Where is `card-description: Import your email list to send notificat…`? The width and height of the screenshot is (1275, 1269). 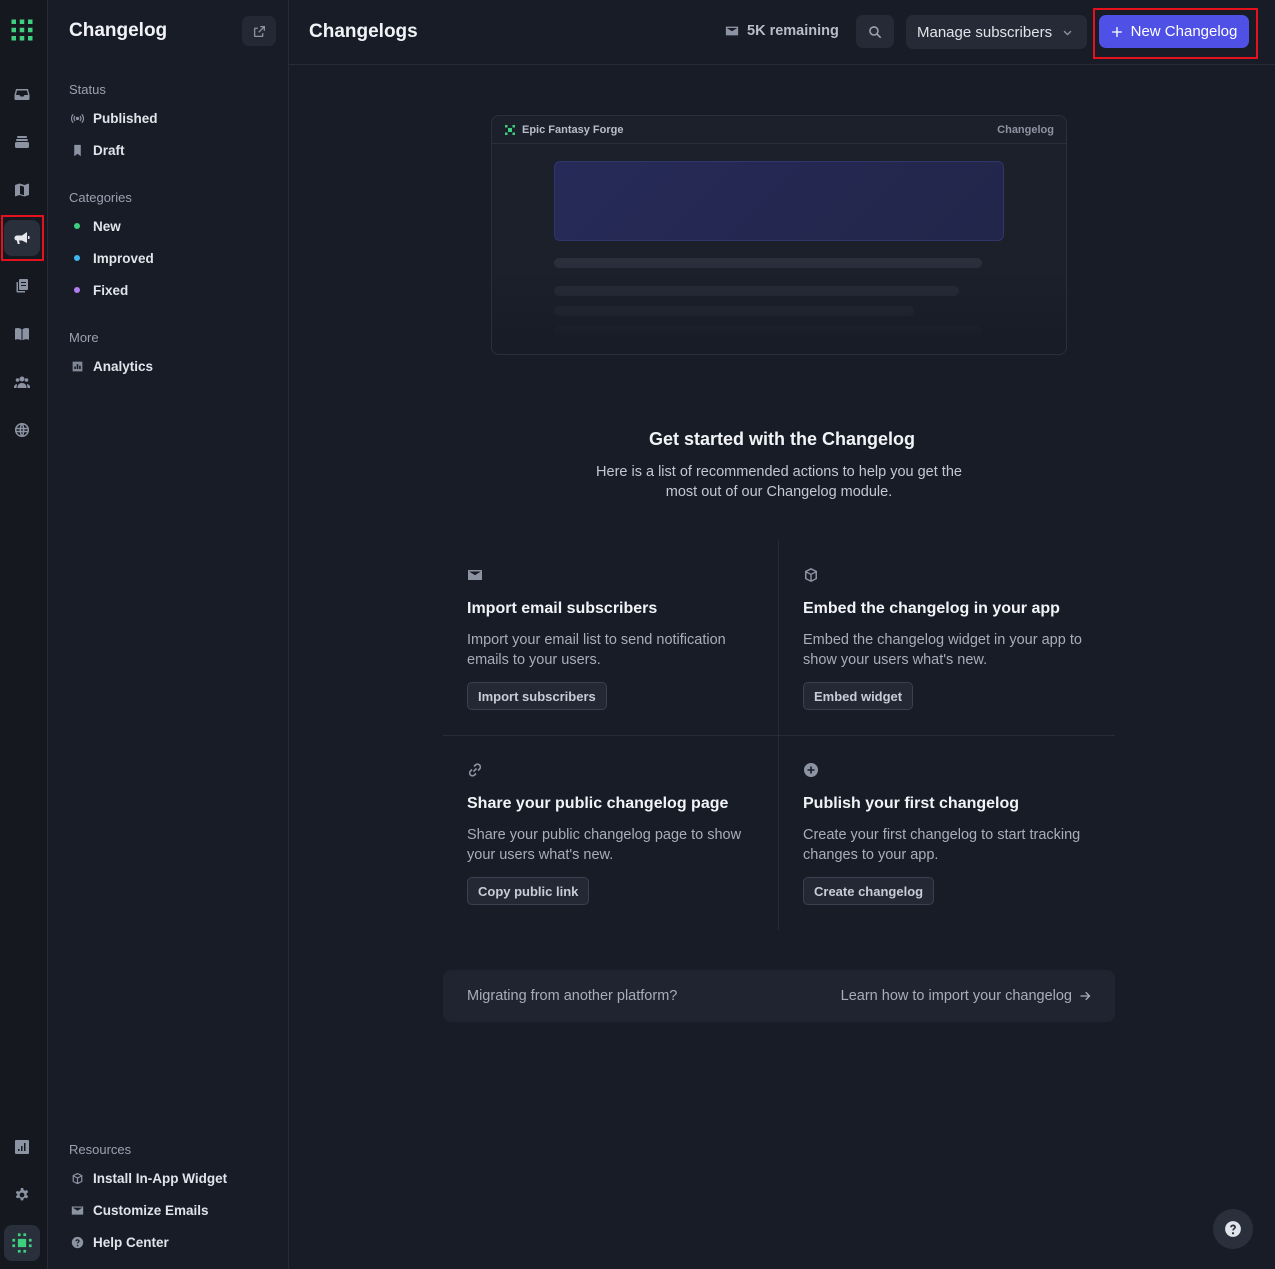
card-description: Import your email list to send notificat… is located at coordinates (596, 650).